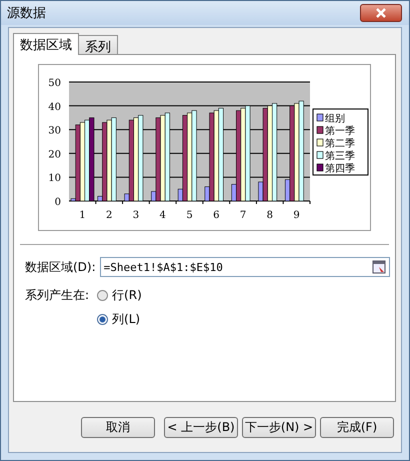 This screenshot has height=461, width=410. What do you see at coordinates (189, 215) in the screenshot?
I see `axis-tick-label: 5` at bounding box center [189, 215].